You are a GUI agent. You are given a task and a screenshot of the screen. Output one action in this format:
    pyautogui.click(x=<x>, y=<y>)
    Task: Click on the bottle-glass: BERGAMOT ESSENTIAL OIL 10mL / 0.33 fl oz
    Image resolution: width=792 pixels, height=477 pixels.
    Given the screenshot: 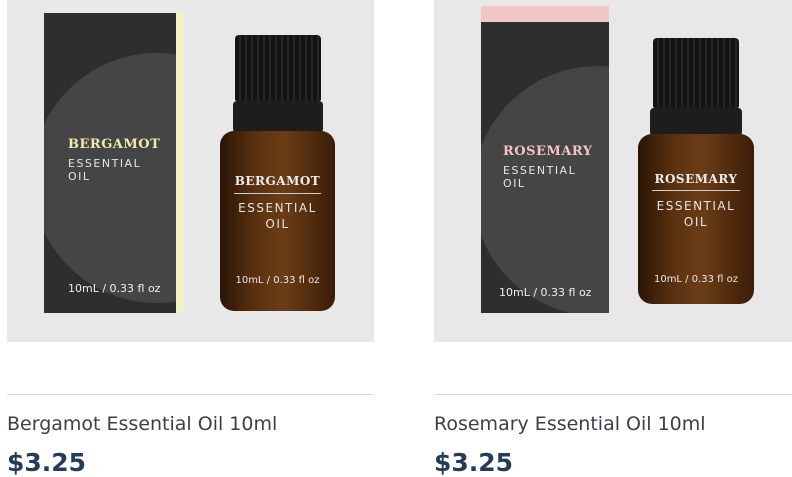 What is the action you would take?
    pyautogui.click(x=277, y=221)
    